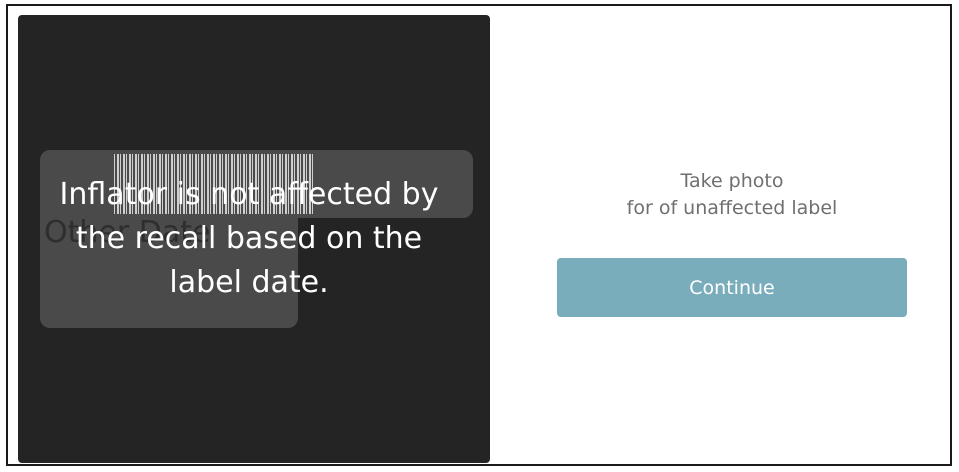 This screenshot has height=472, width=959. What do you see at coordinates (732, 195) in the screenshot?
I see `photo-instruction: Take photo for of unaffected label` at bounding box center [732, 195].